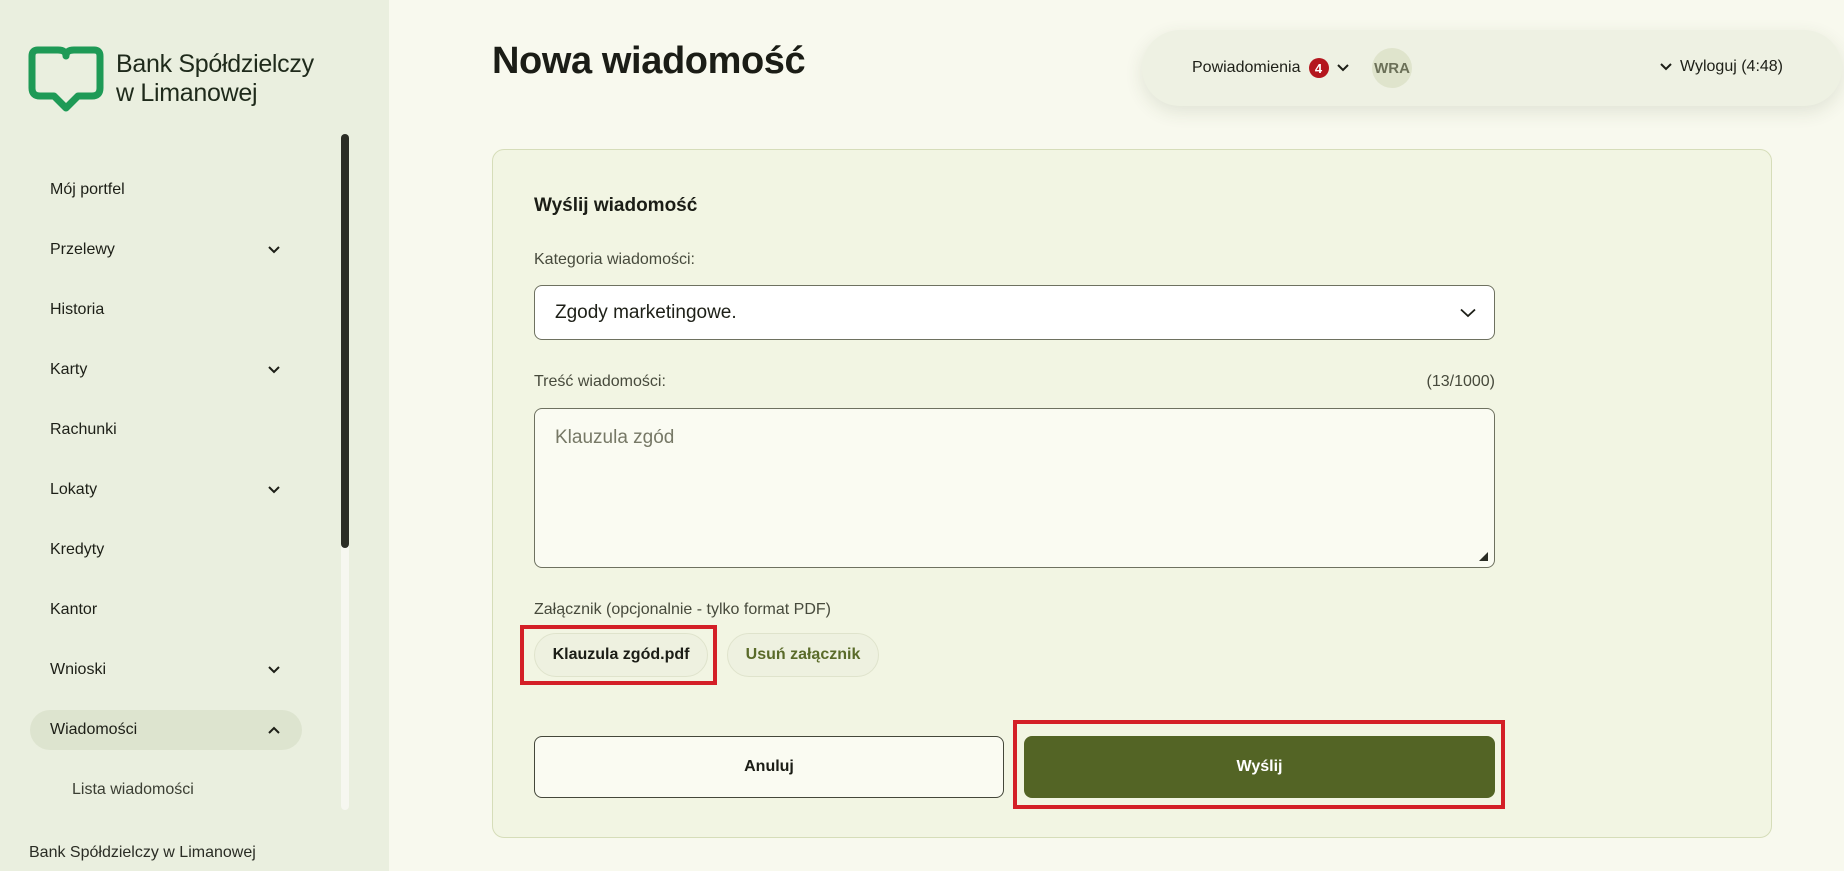 The image size is (1844, 871). What do you see at coordinates (74, 489) in the screenshot?
I see `sidebar-item-label: Lokaty` at bounding box center [74, 489].